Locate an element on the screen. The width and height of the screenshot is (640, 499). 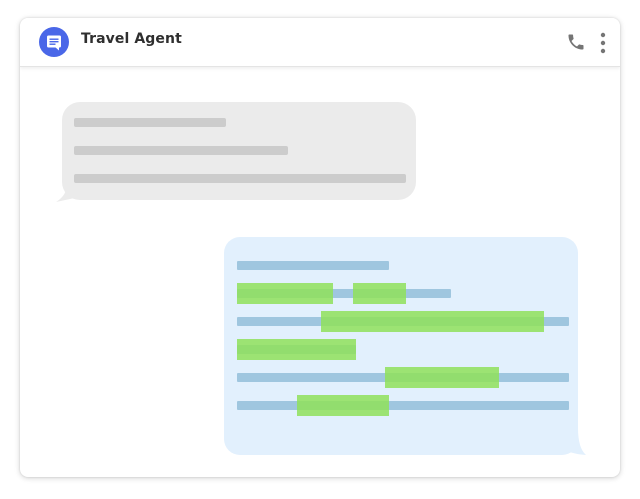
message-icon is located at coordinates (54, 43).